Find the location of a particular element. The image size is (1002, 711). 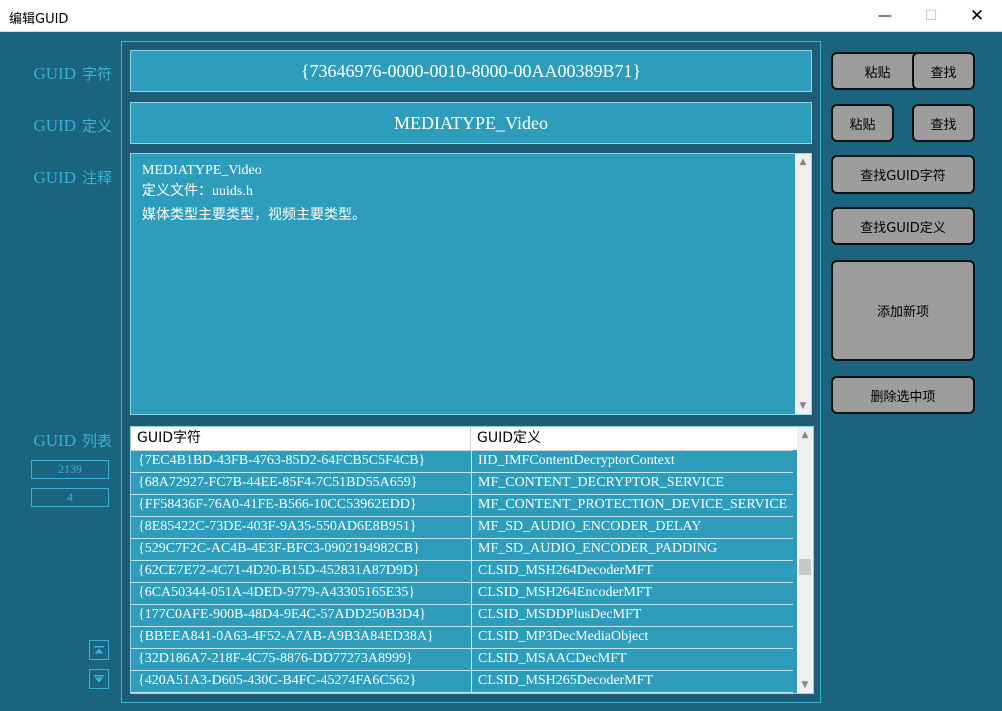

triangle-up-icon is located at coordinates (99, 650).